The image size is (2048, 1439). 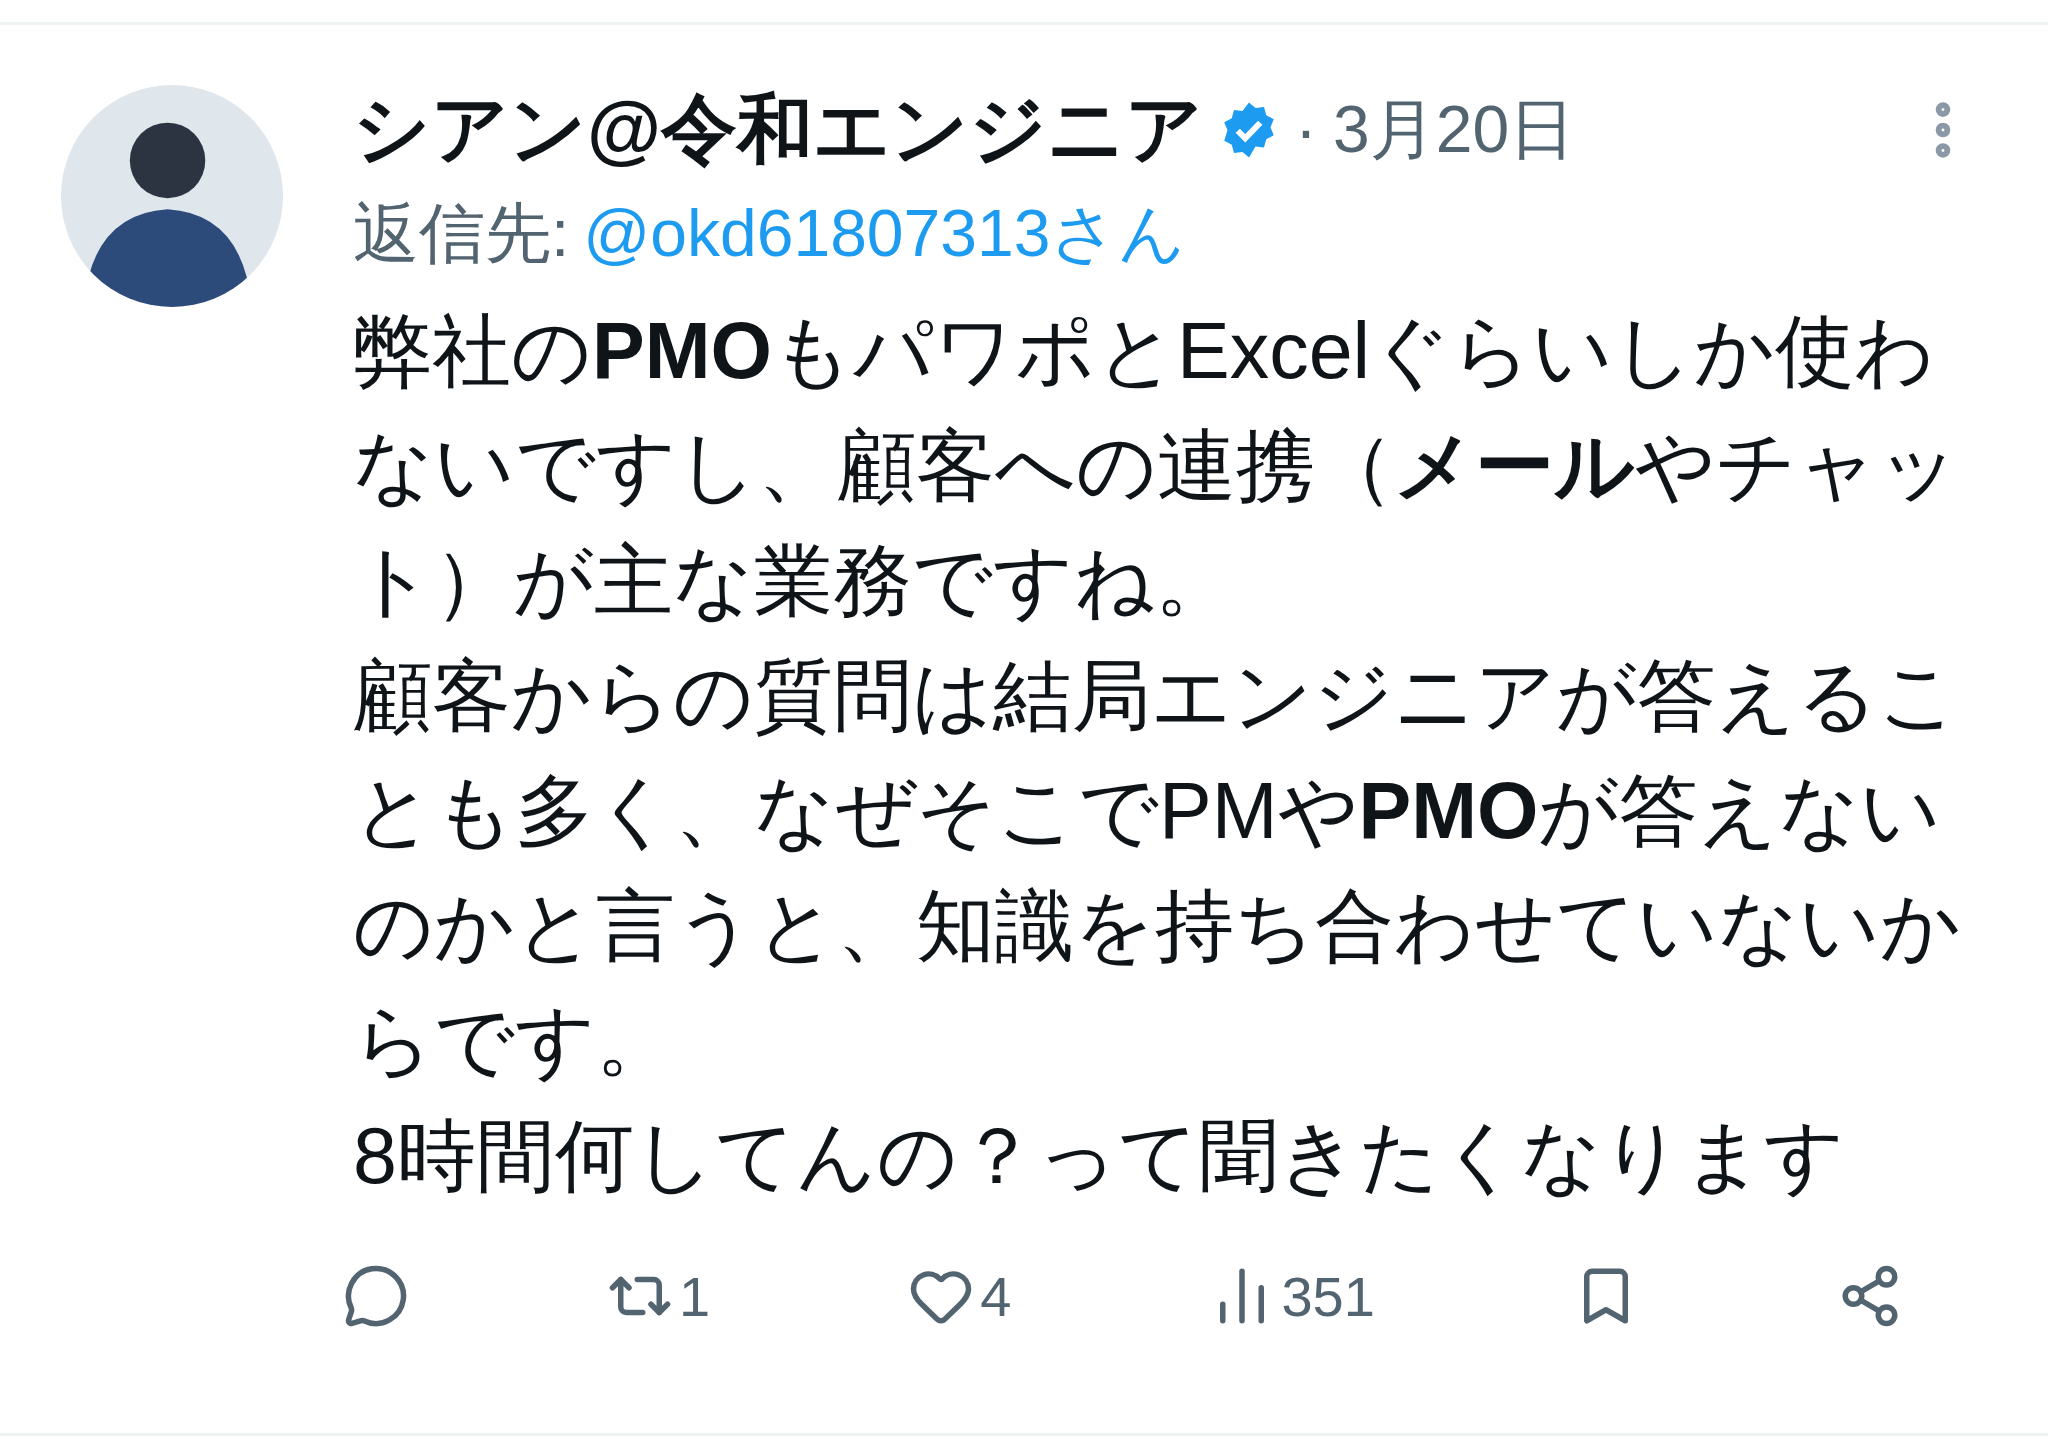 I want to click on reply-action, so click(x=376, y=1296).